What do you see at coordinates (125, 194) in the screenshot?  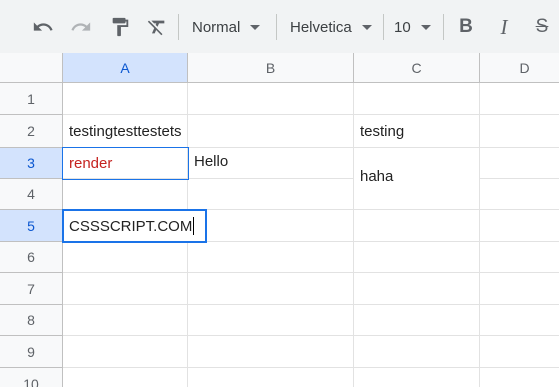 I see `cell-a4` at bounding box center [125, 194].